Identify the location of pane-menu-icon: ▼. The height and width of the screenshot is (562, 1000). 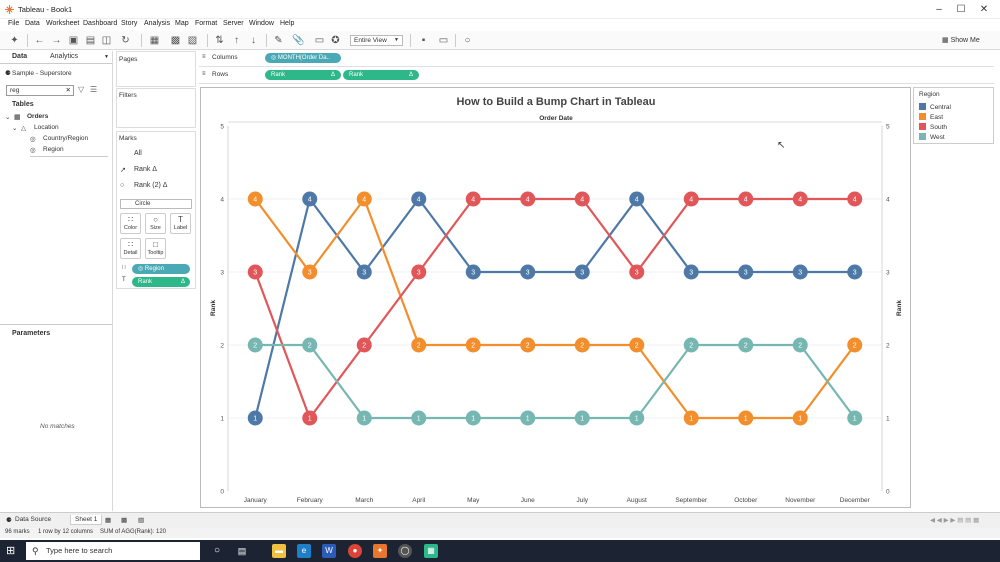
(106, 57).